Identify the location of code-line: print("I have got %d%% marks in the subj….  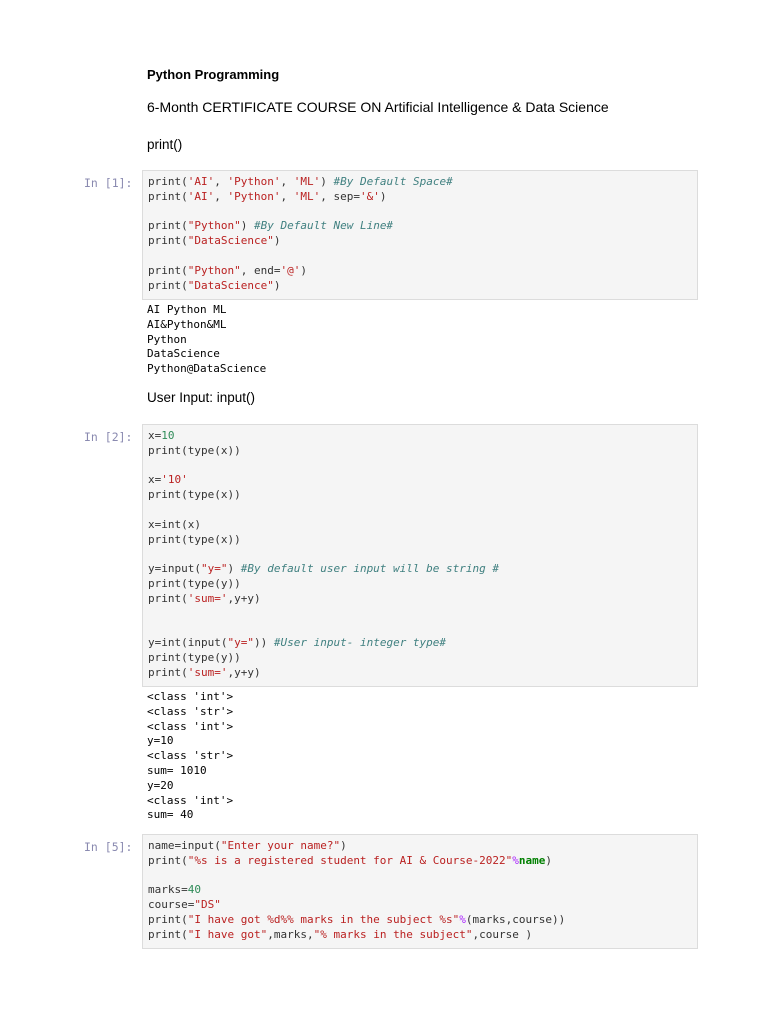
(420, 920).